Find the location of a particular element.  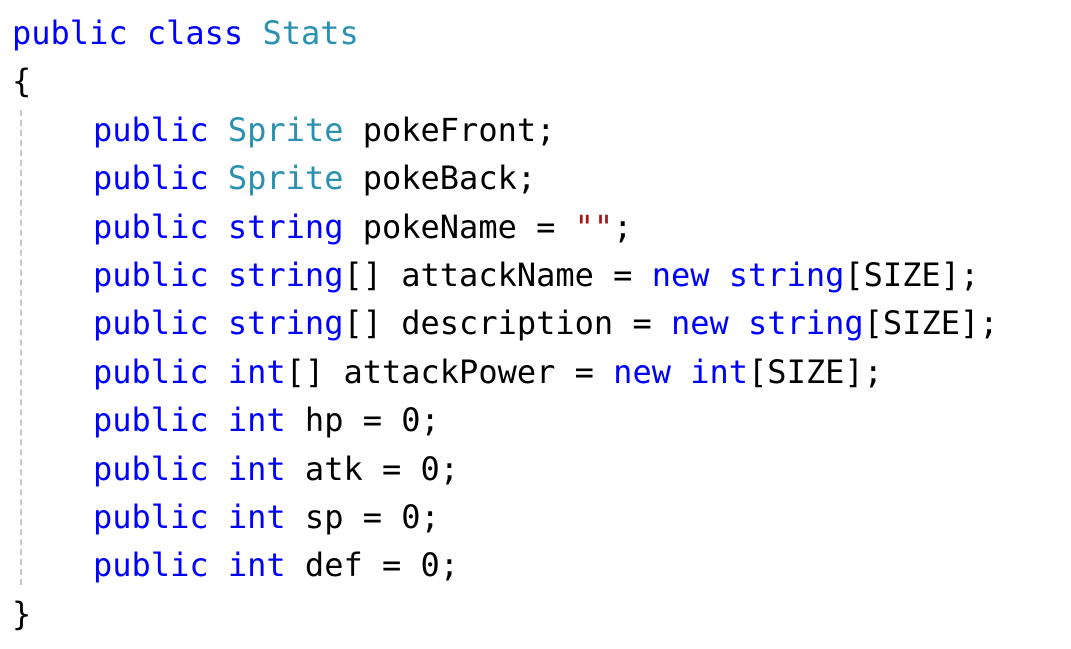

code-token-plain: [] attackName = is located at coordinates (497, 274).